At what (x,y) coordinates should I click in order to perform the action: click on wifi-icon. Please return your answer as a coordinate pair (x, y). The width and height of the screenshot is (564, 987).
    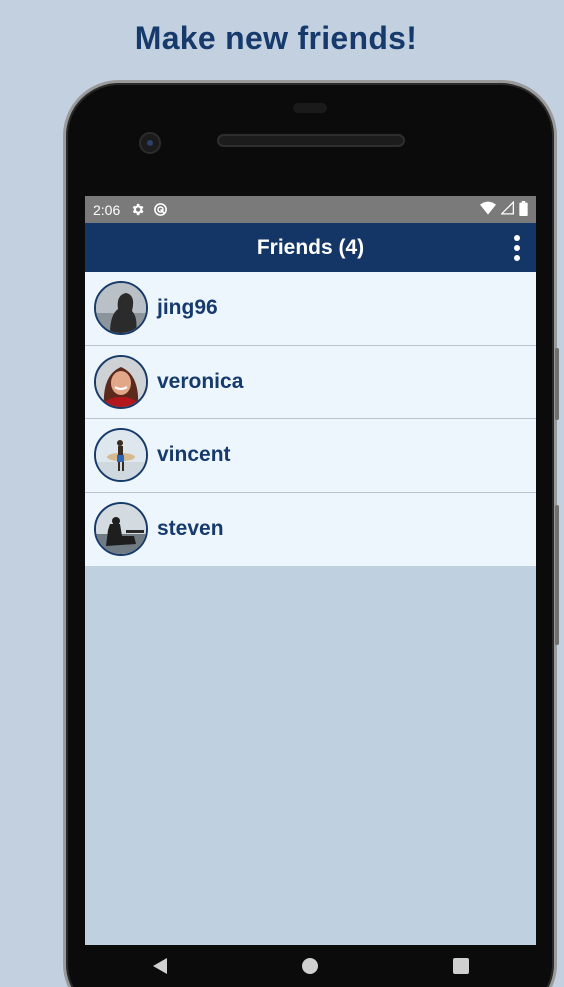
    Looking at the image, I should click on (488, 209).